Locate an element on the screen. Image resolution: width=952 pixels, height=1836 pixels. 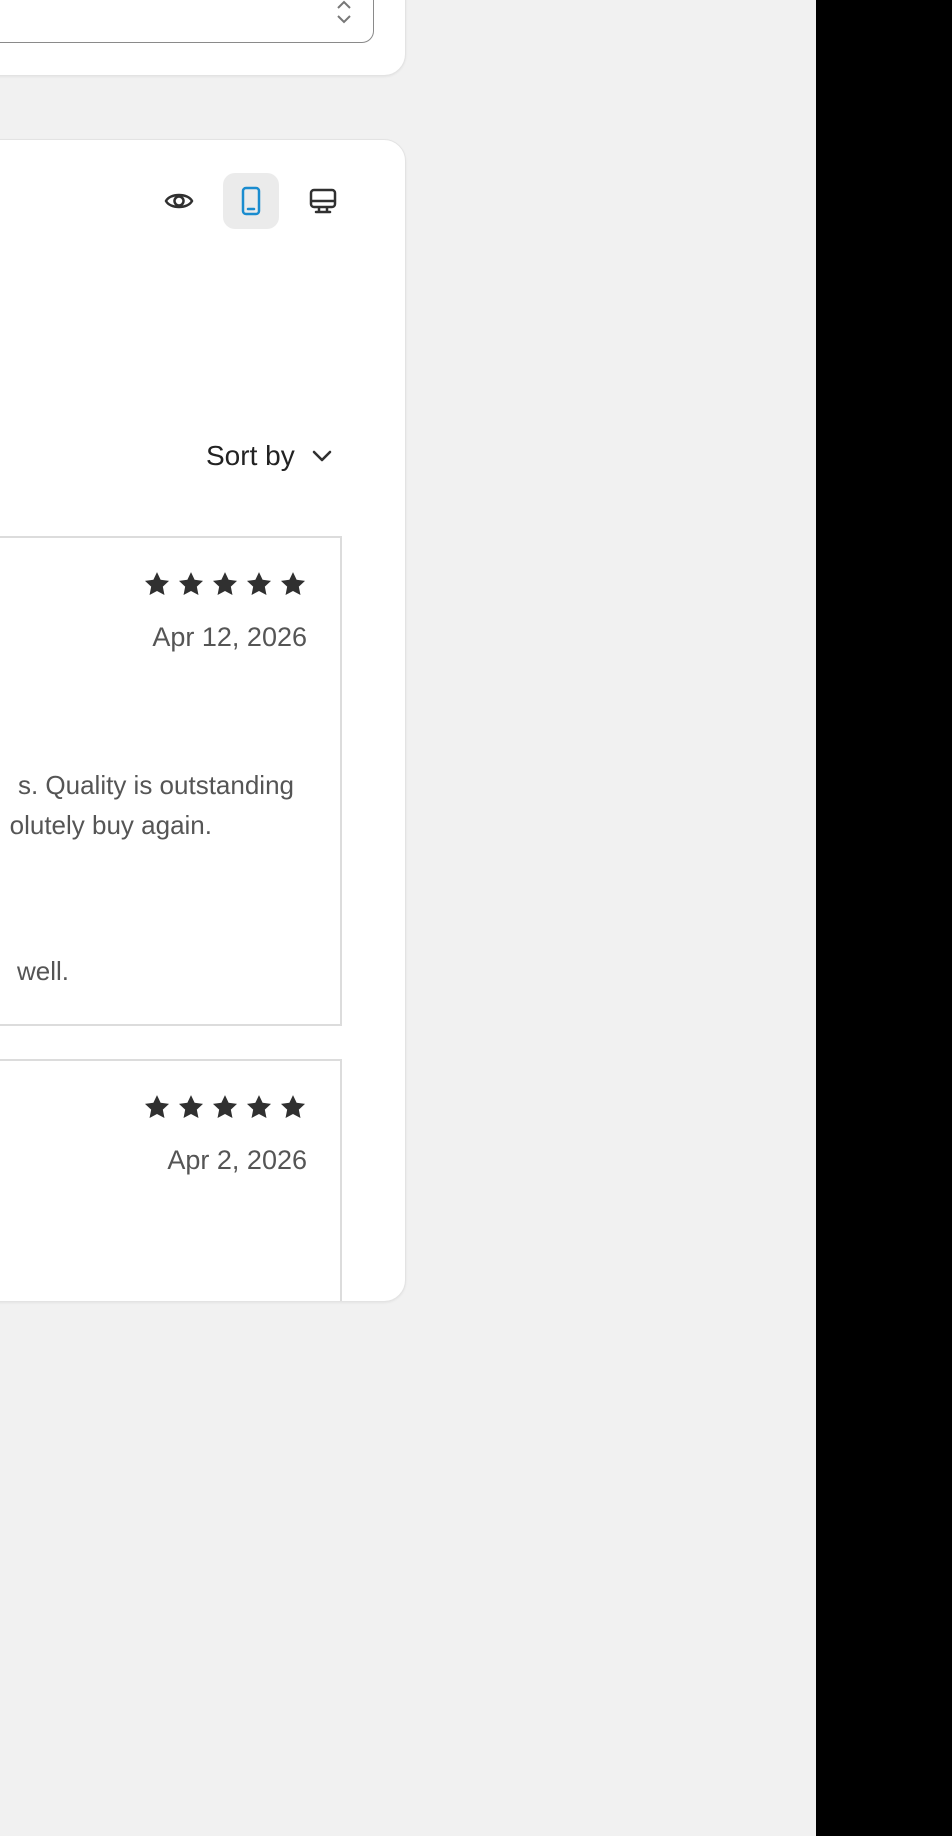
chevron-down-icon is located at coordinates (322, 456).